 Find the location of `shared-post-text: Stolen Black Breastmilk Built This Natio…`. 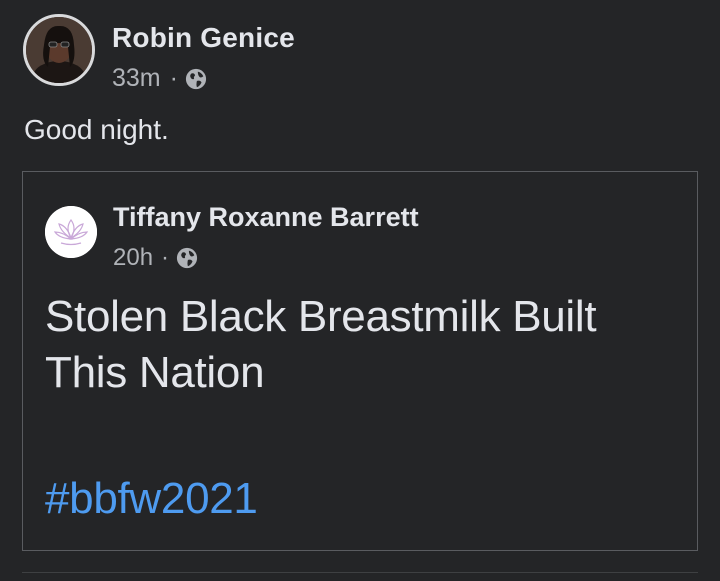

shared-post-text: Stolen Black Breastmilk Built This Natio… is located at coordinates (321, 344).